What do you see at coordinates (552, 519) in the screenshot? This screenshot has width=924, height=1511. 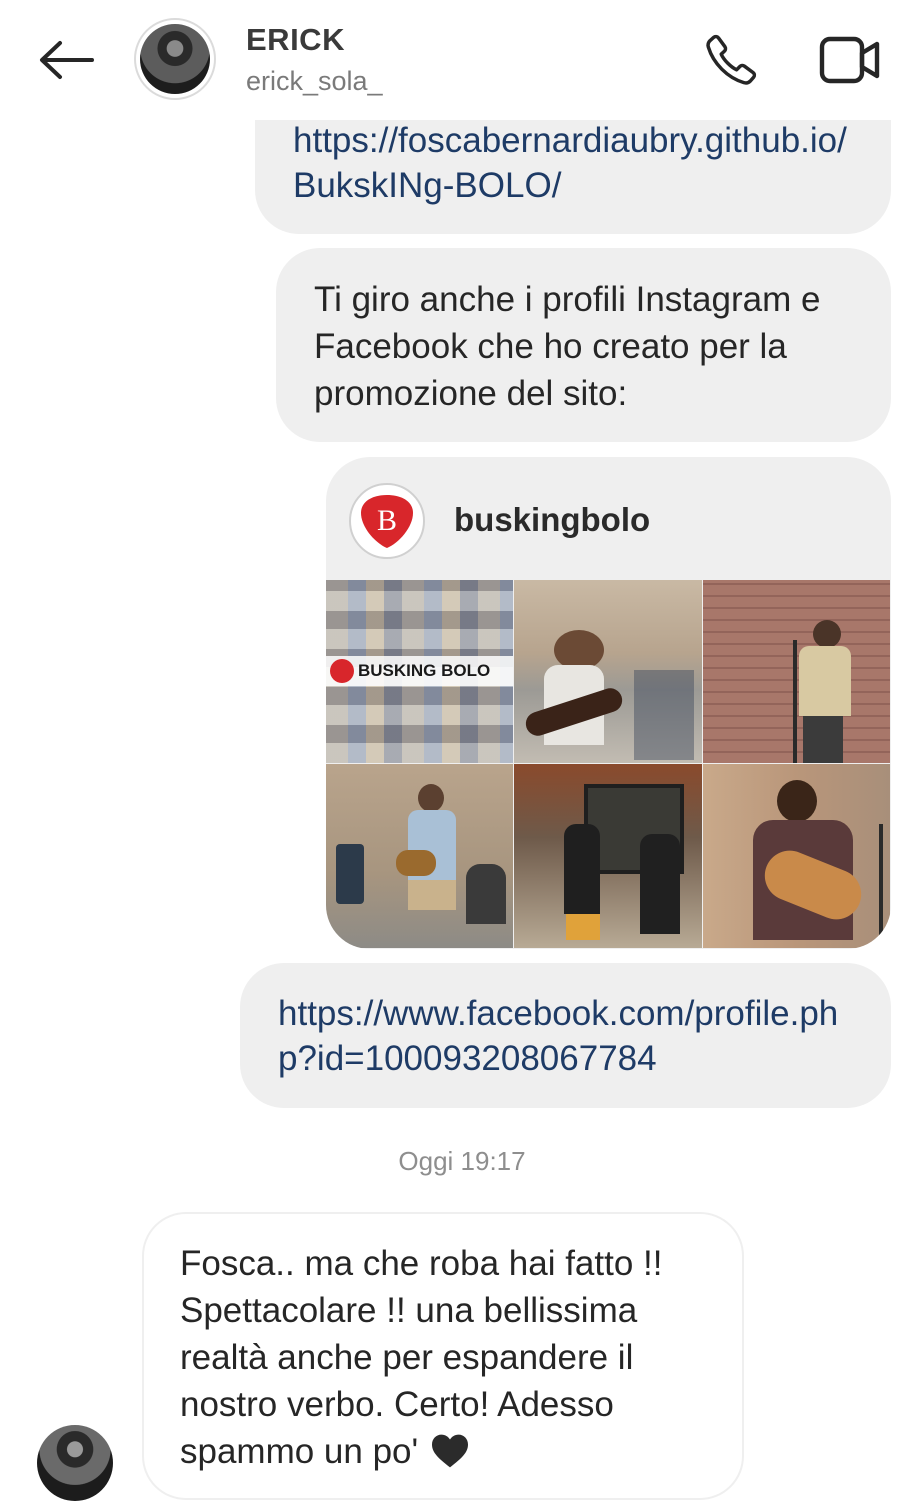 I see `profile-account-name: buskingbolo` at bounding box center [552, 519].